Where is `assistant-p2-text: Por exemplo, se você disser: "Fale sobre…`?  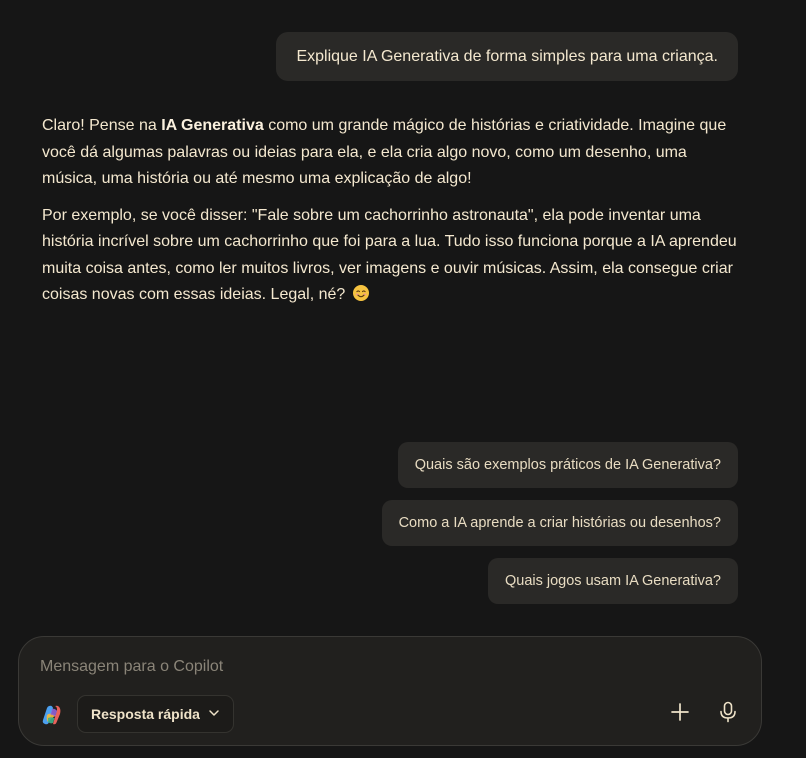 assistant-p2-text: Por exemplo, se você disser: "Fale sobre… is located at coordinates (389, 255).